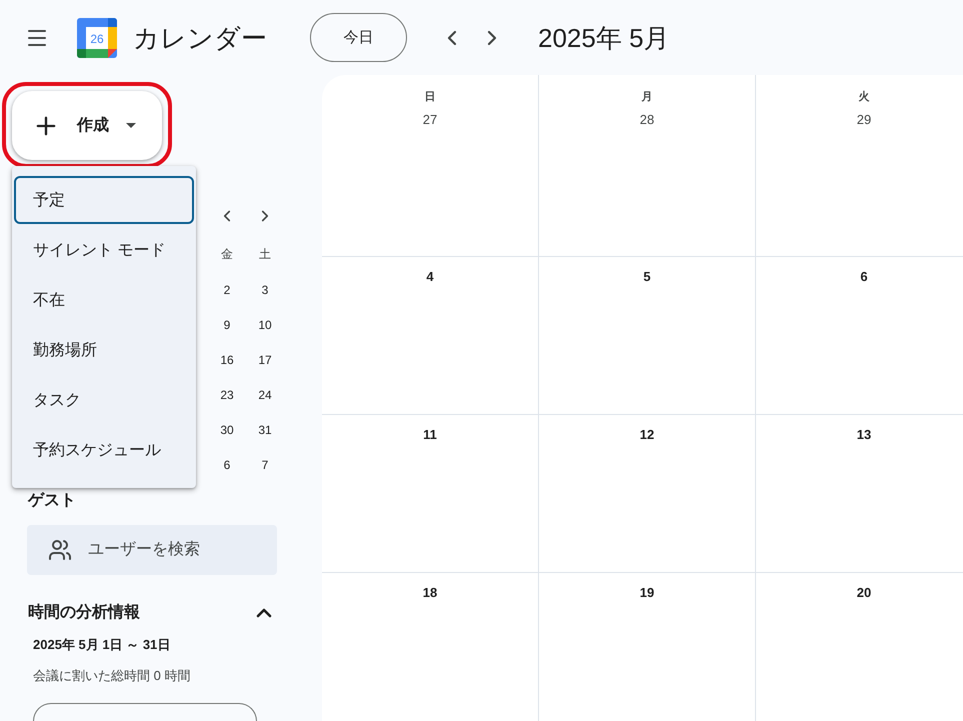  What do you see at coordinates (227, 464) in the screenshot?
I see `mini-calendar-day: 6` at bounding box center [227, 464].